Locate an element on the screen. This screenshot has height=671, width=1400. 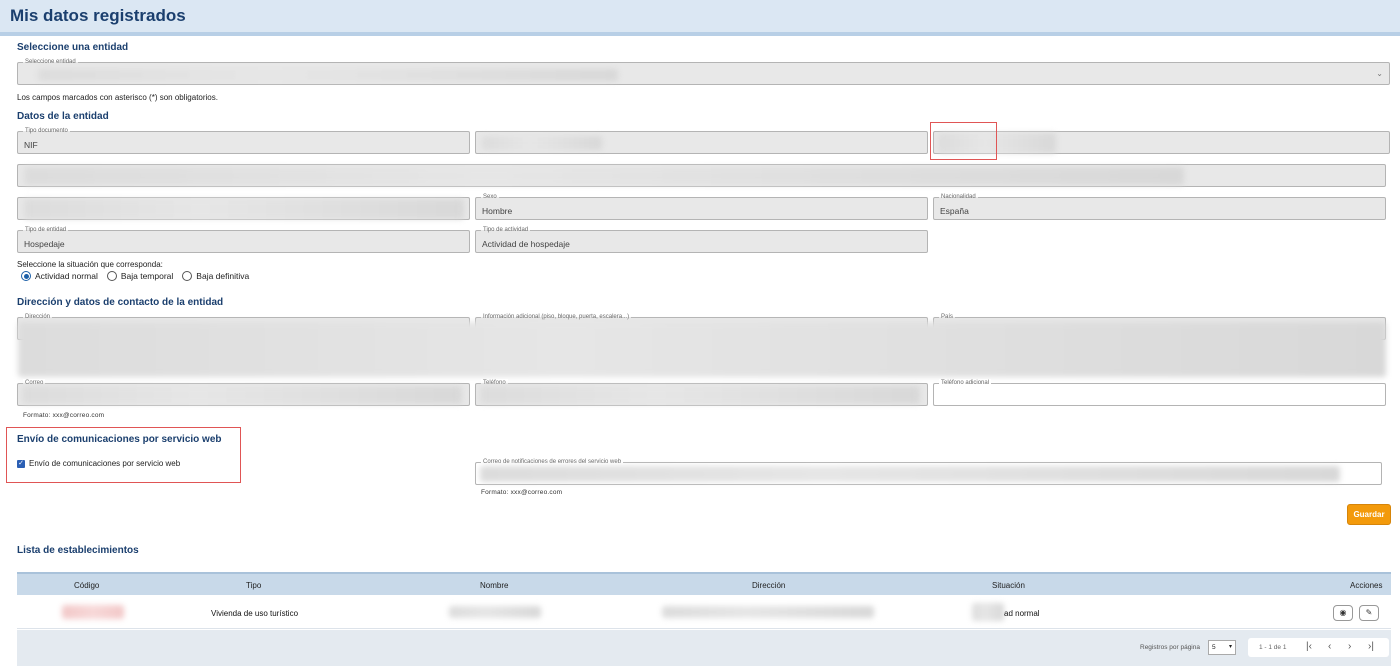
row-tipo: Vivienda de uso turístico is located at coordinates (255, 613).